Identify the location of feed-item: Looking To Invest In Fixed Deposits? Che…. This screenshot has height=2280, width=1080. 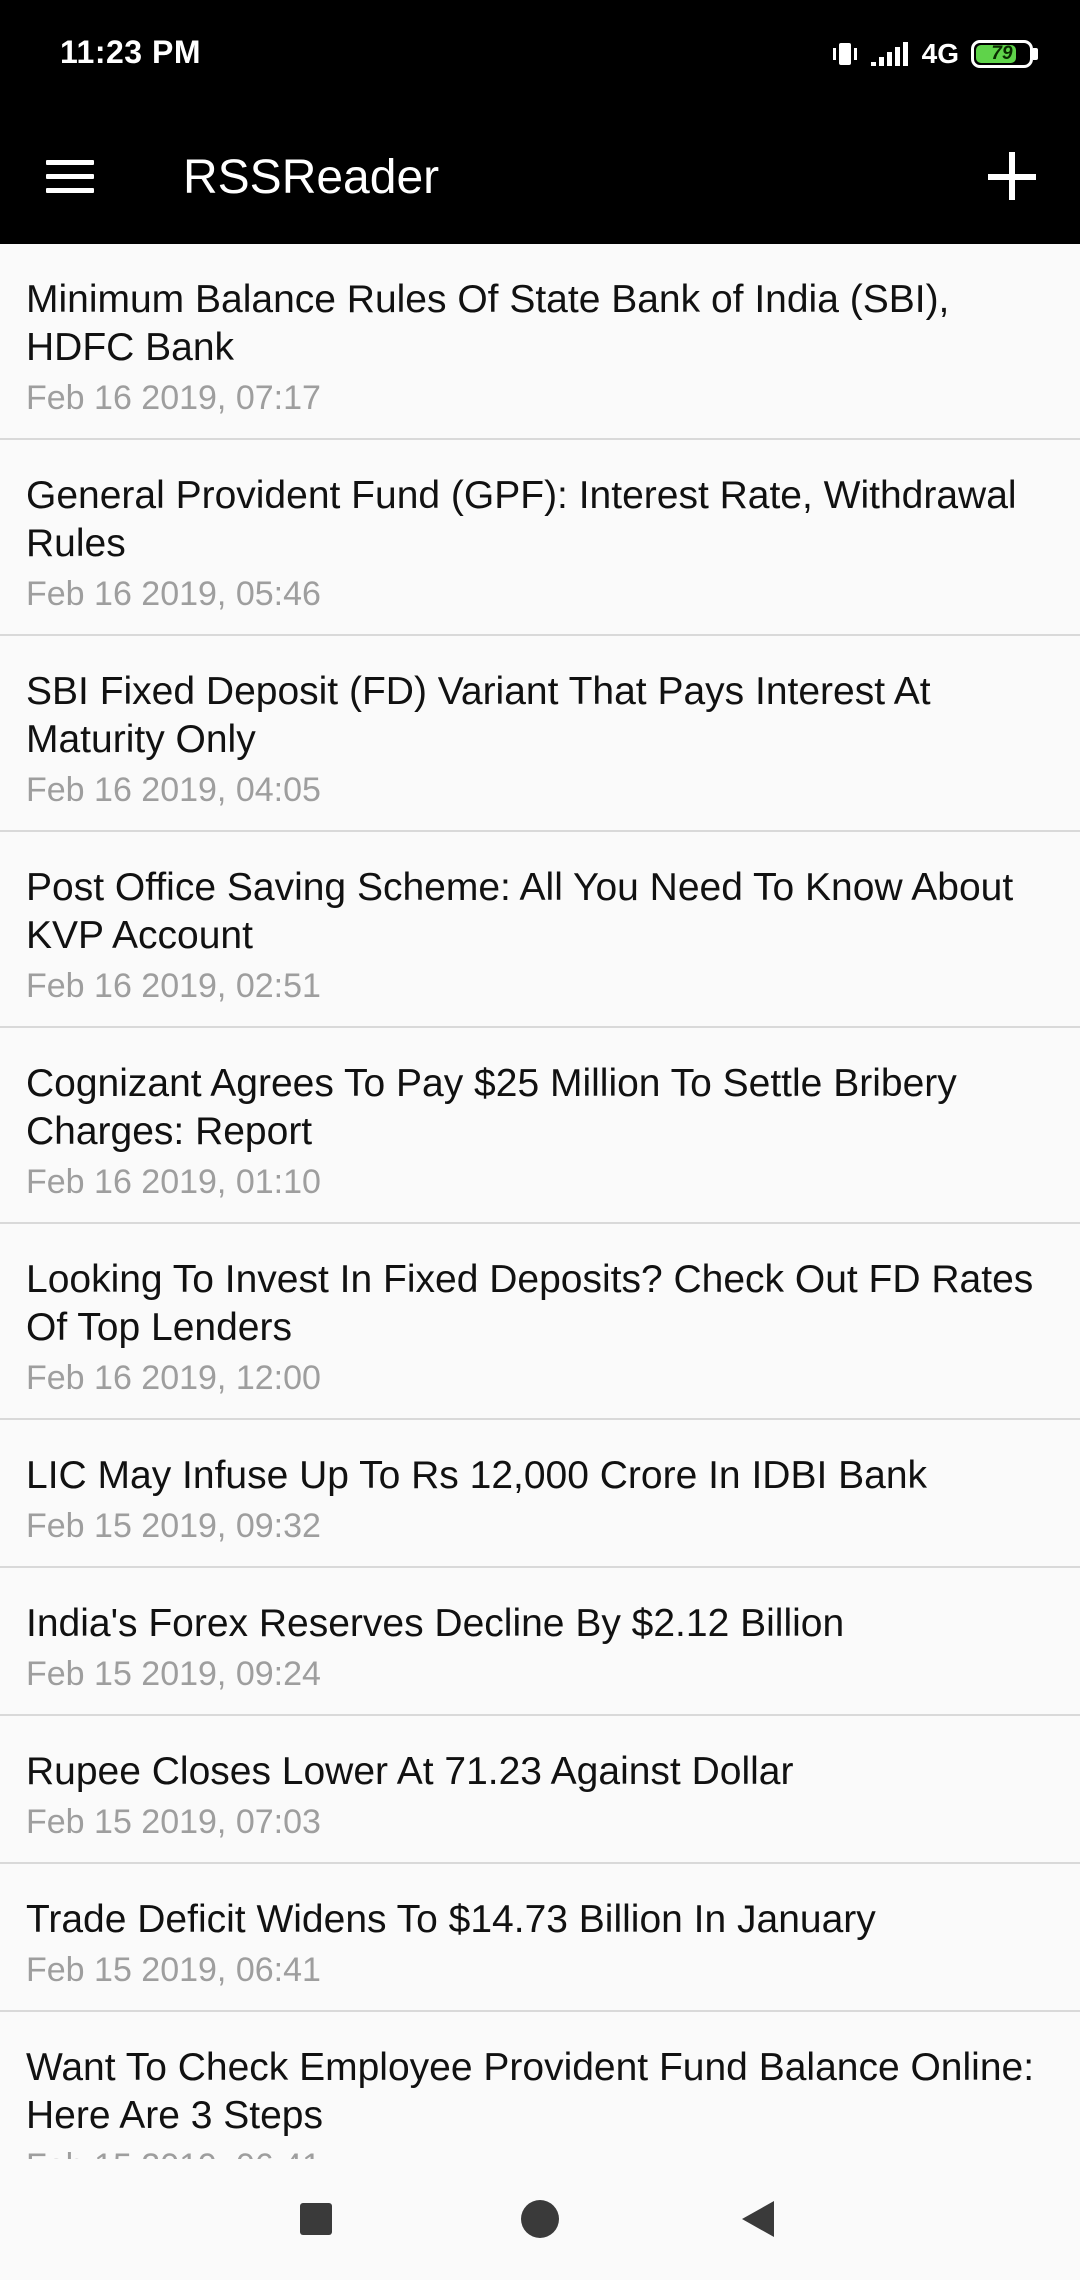
(540, 1322).